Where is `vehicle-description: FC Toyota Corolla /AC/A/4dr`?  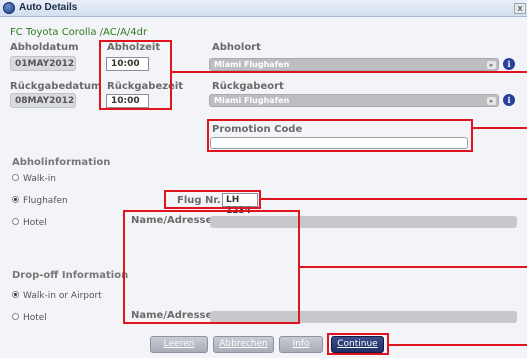 vehicle-description: FC Toyota Corolla /AC/A/4dr is located at coordinates (79, 32).